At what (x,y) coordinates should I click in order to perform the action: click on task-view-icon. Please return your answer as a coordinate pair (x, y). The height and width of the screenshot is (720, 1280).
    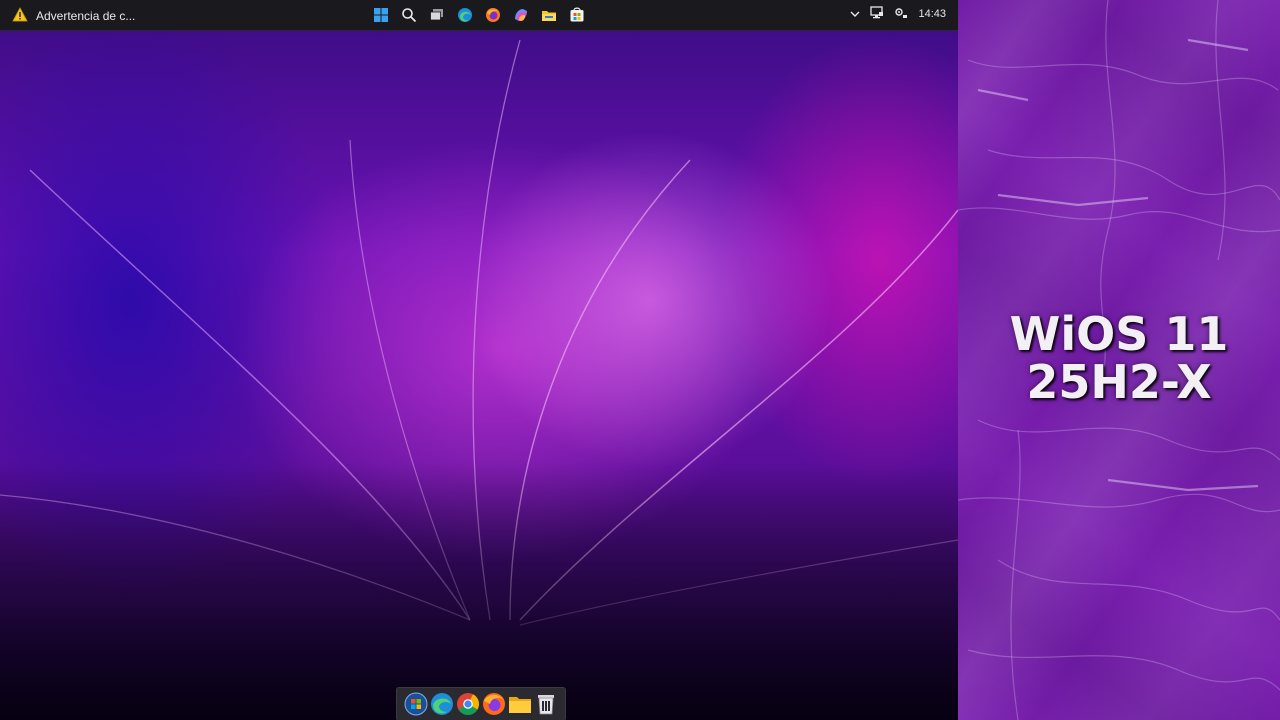
    Looking at the image, I should click on (437, 15).